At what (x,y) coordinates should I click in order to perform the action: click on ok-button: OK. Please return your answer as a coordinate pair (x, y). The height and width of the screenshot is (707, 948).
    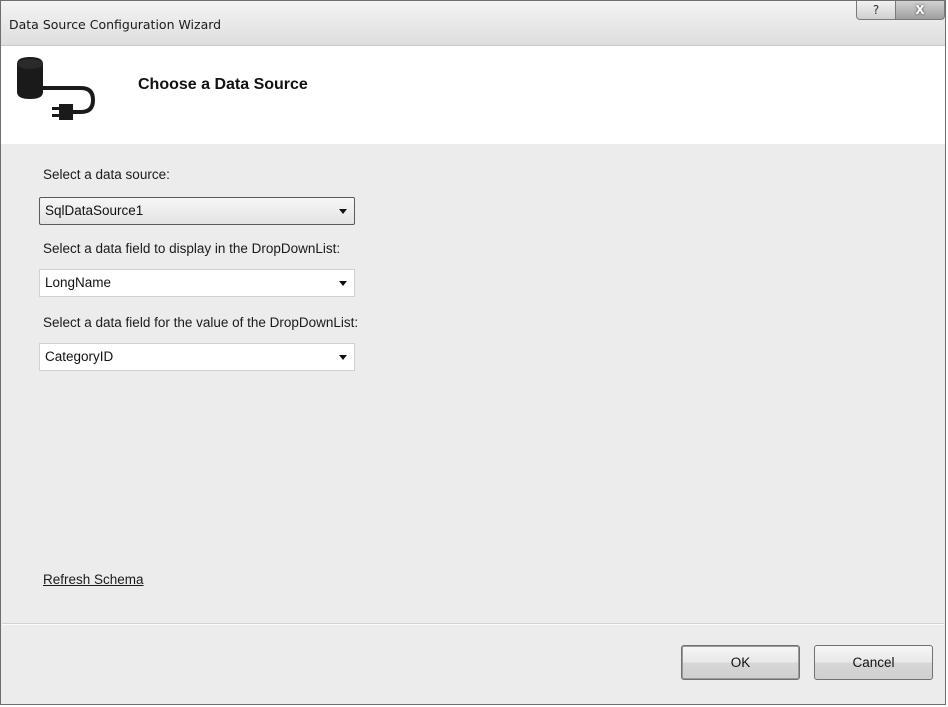
    Looking at the image, I should click on (740, 662).